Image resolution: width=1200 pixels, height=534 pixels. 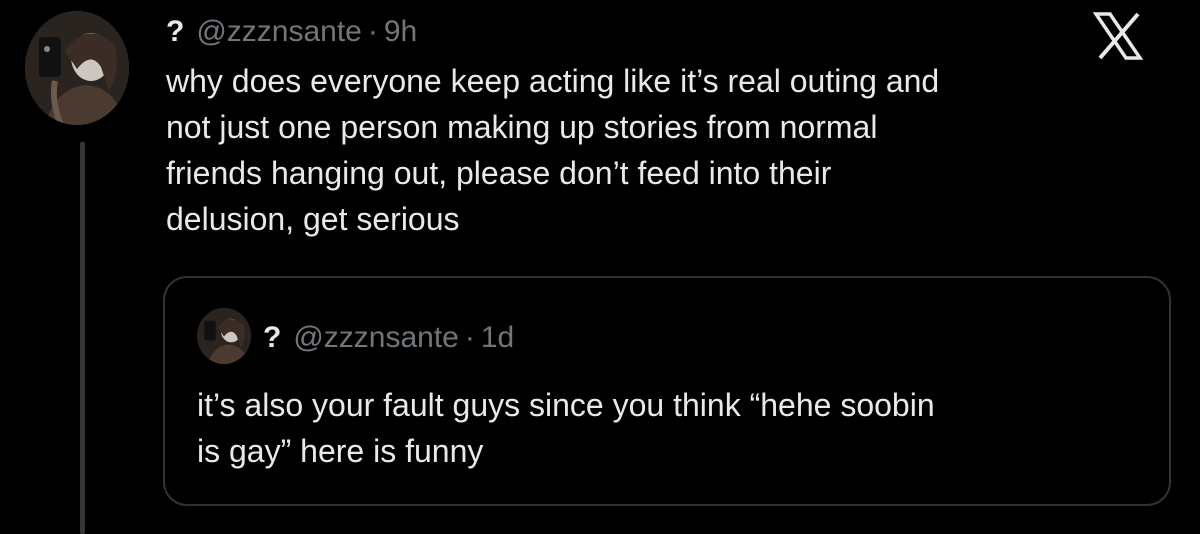 What do you see at coordinates (376, 338) in the screenshot?
I see `quoted-user-handle: @zzznsante` at bounding box center [376, 338].